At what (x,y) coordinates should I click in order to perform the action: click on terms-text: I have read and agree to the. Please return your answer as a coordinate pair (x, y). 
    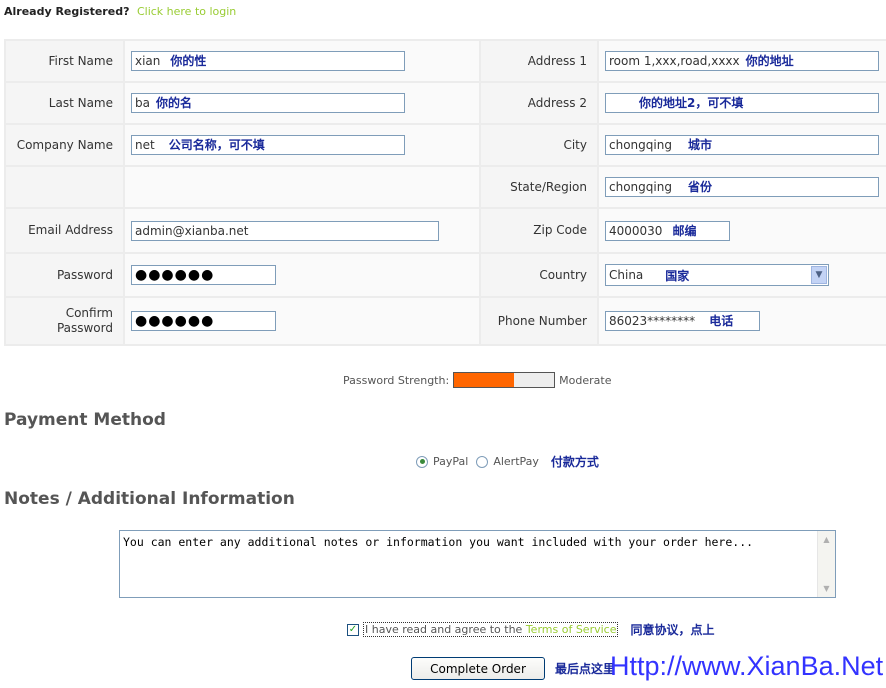
    Looking at the image, I should click on (444, 629).